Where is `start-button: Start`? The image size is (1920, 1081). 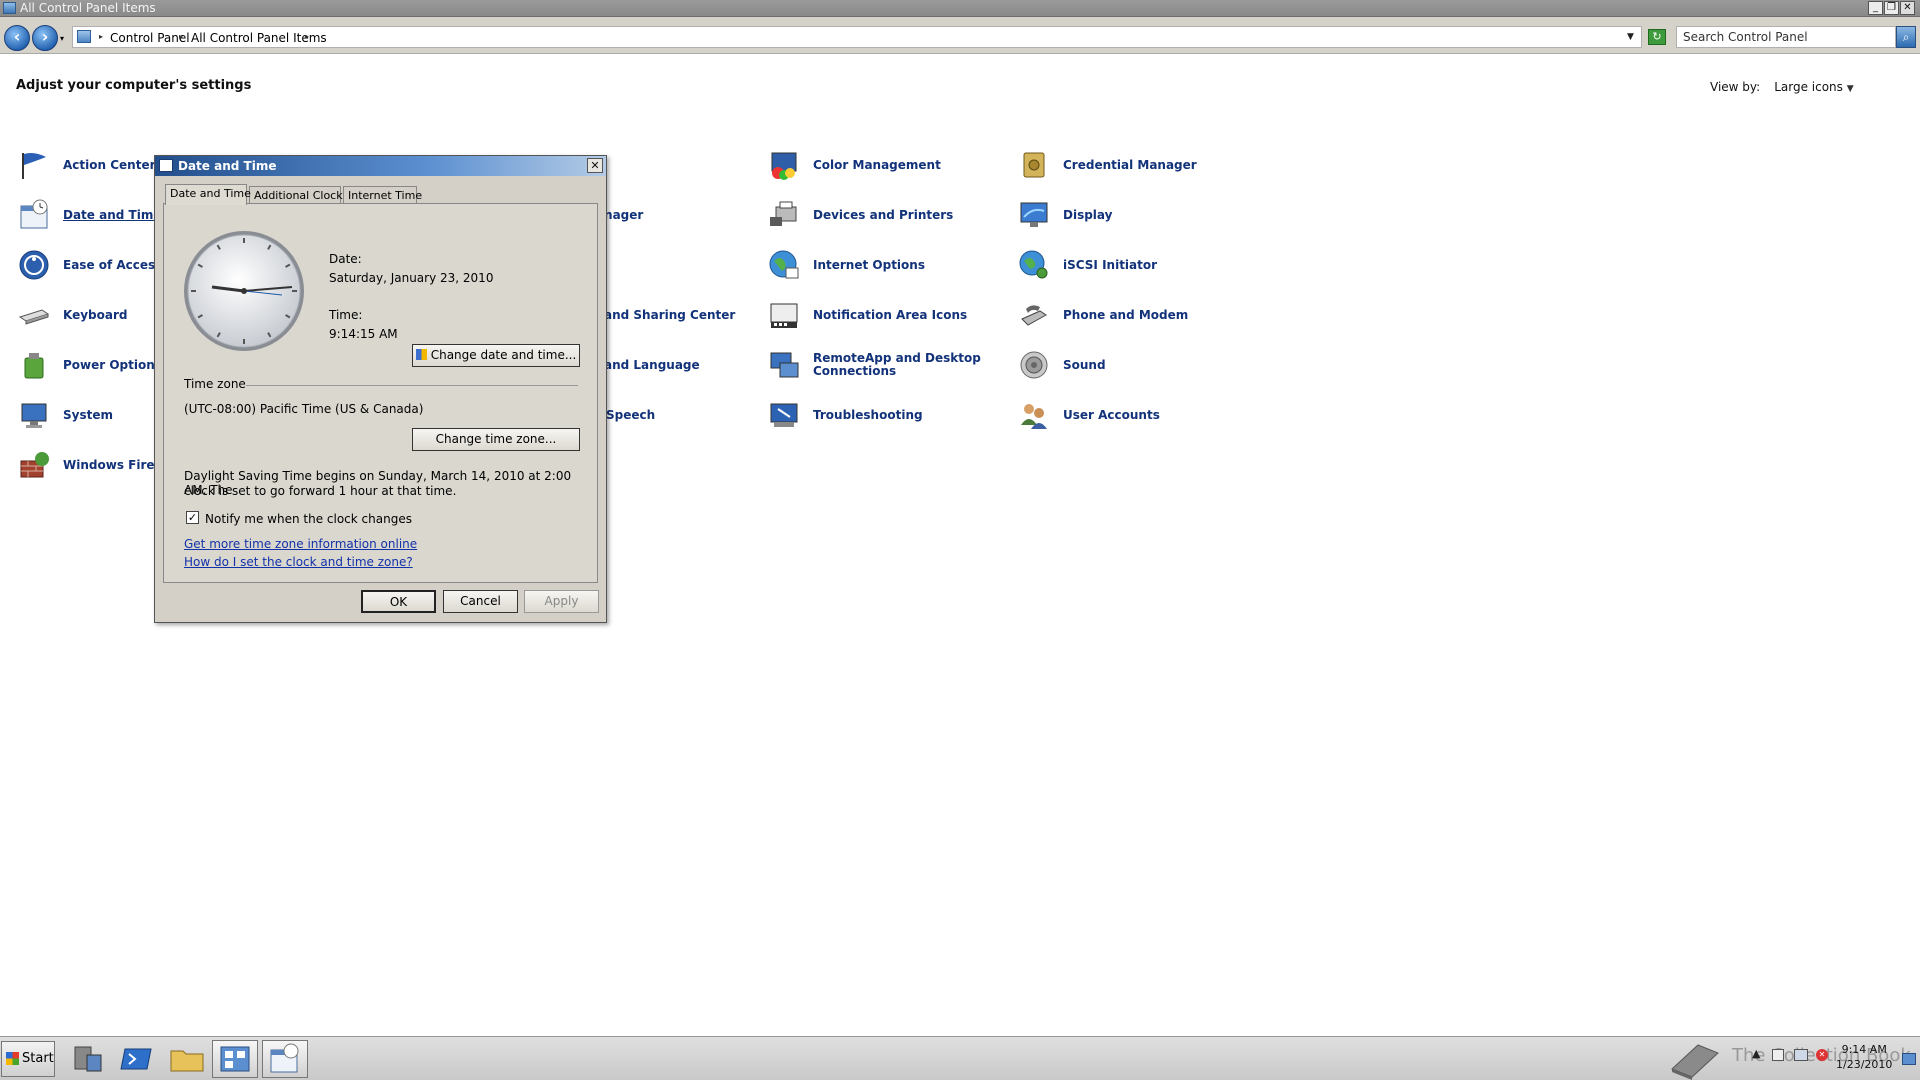
start-button: Start is located at coordinates (28, 1059).